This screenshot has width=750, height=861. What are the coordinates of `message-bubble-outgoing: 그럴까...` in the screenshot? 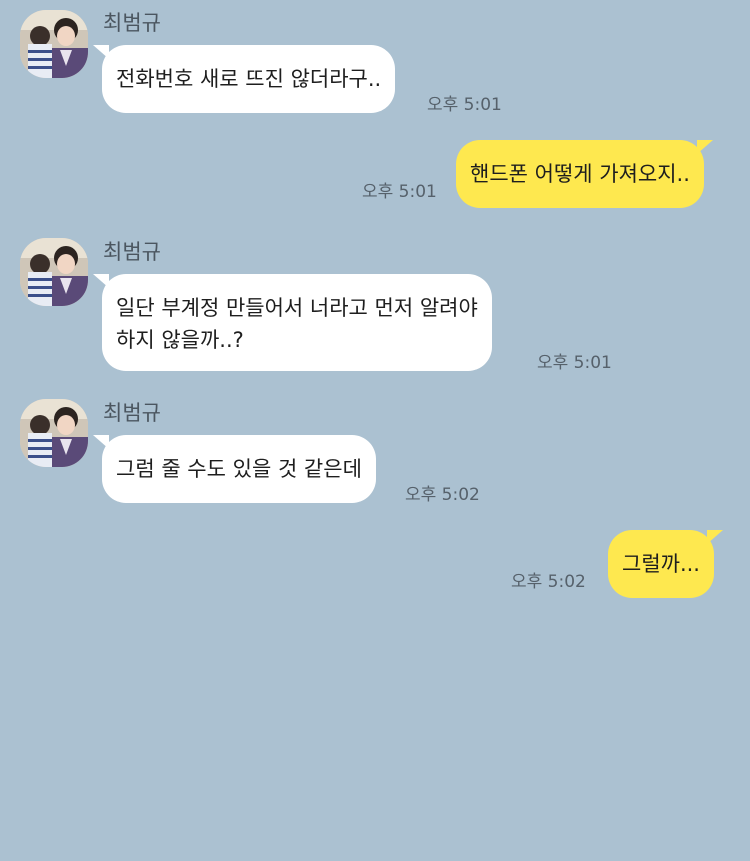 It's located at (665, 564).